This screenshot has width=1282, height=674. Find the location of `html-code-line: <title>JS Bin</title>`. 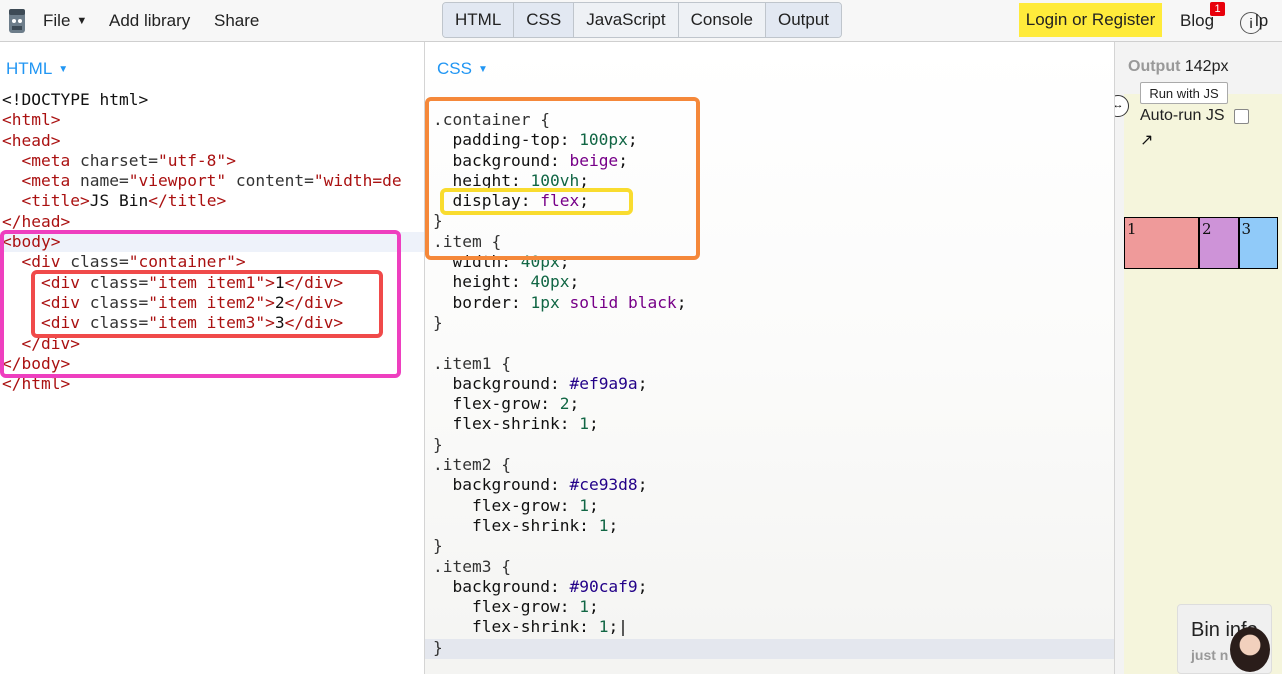

html-code-line: <title>JS Bin</title> is located at coordinates (202, 201).